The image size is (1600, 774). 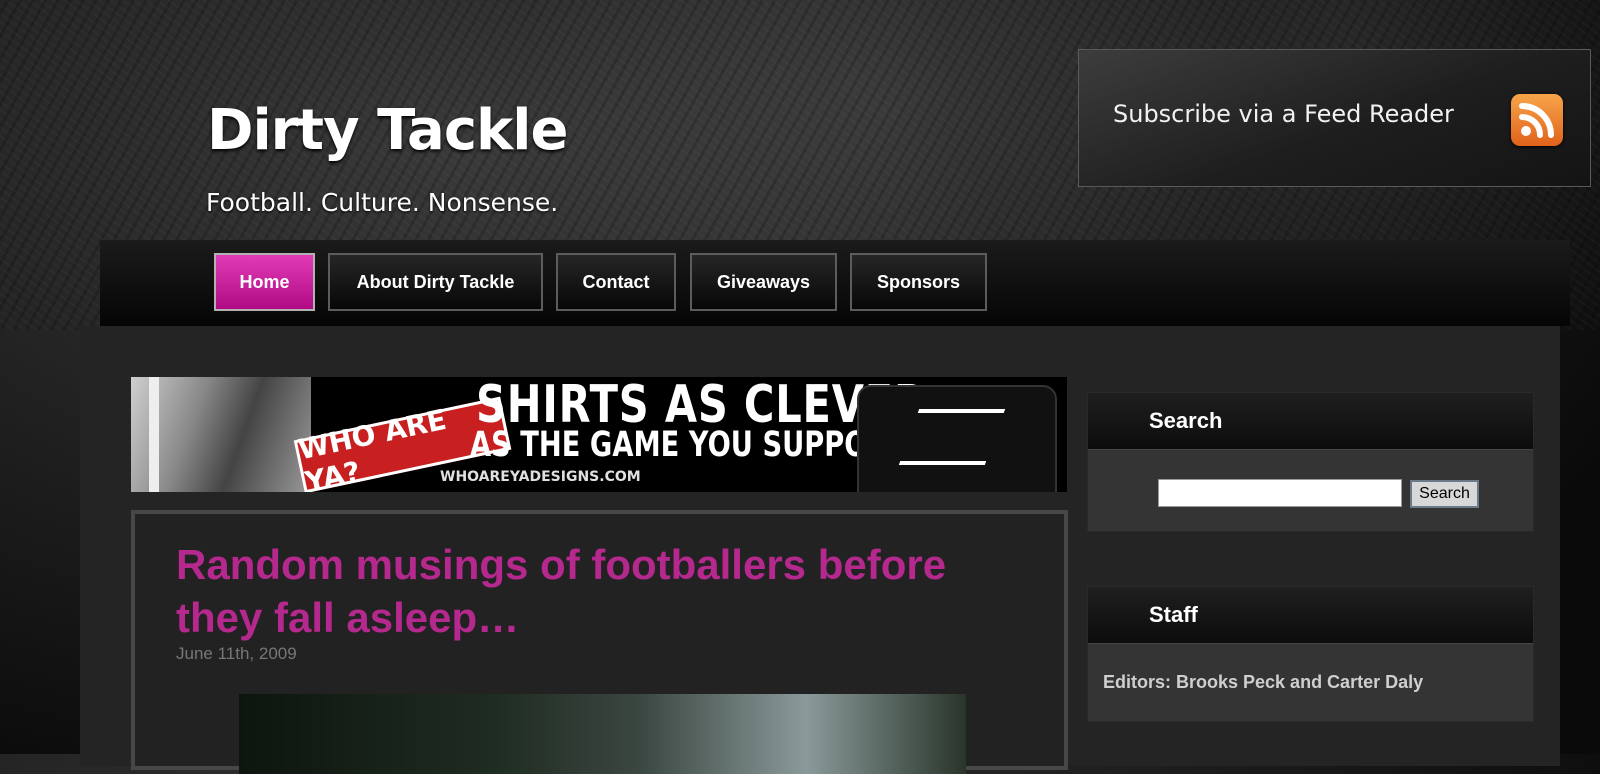 I want to click on nav-item-home: Home, so click(x=264, y=282).